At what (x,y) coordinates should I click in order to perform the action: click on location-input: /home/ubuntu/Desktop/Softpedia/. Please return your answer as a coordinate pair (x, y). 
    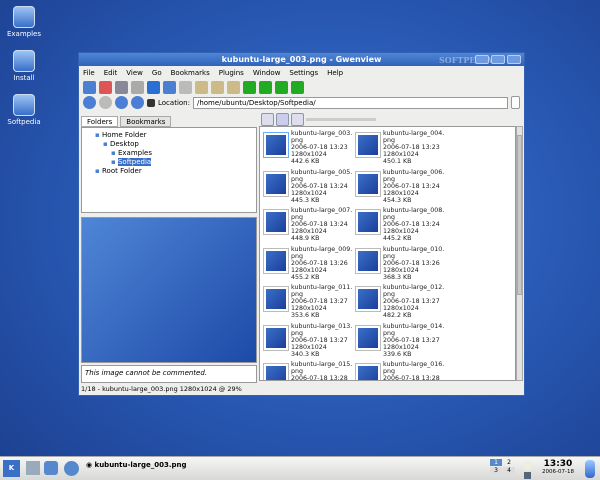
    Looking at the image, I should click on (350, 102).